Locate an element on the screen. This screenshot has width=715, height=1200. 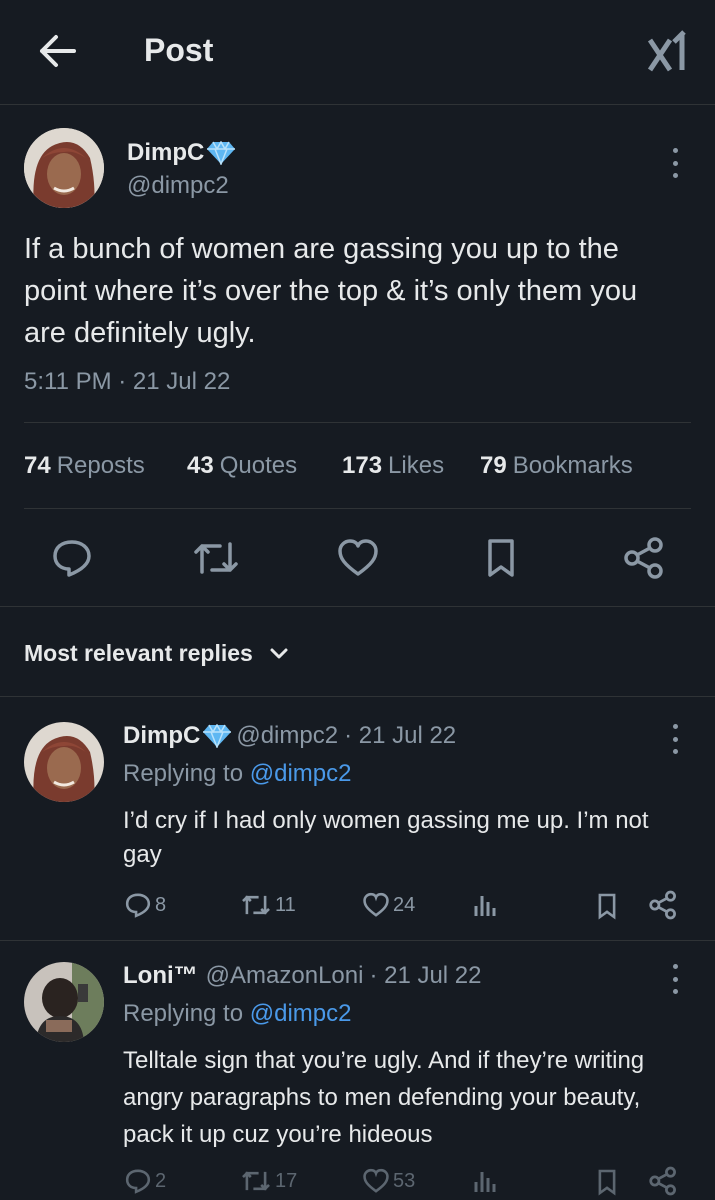
repost-button is located at coordinates (216, 558).